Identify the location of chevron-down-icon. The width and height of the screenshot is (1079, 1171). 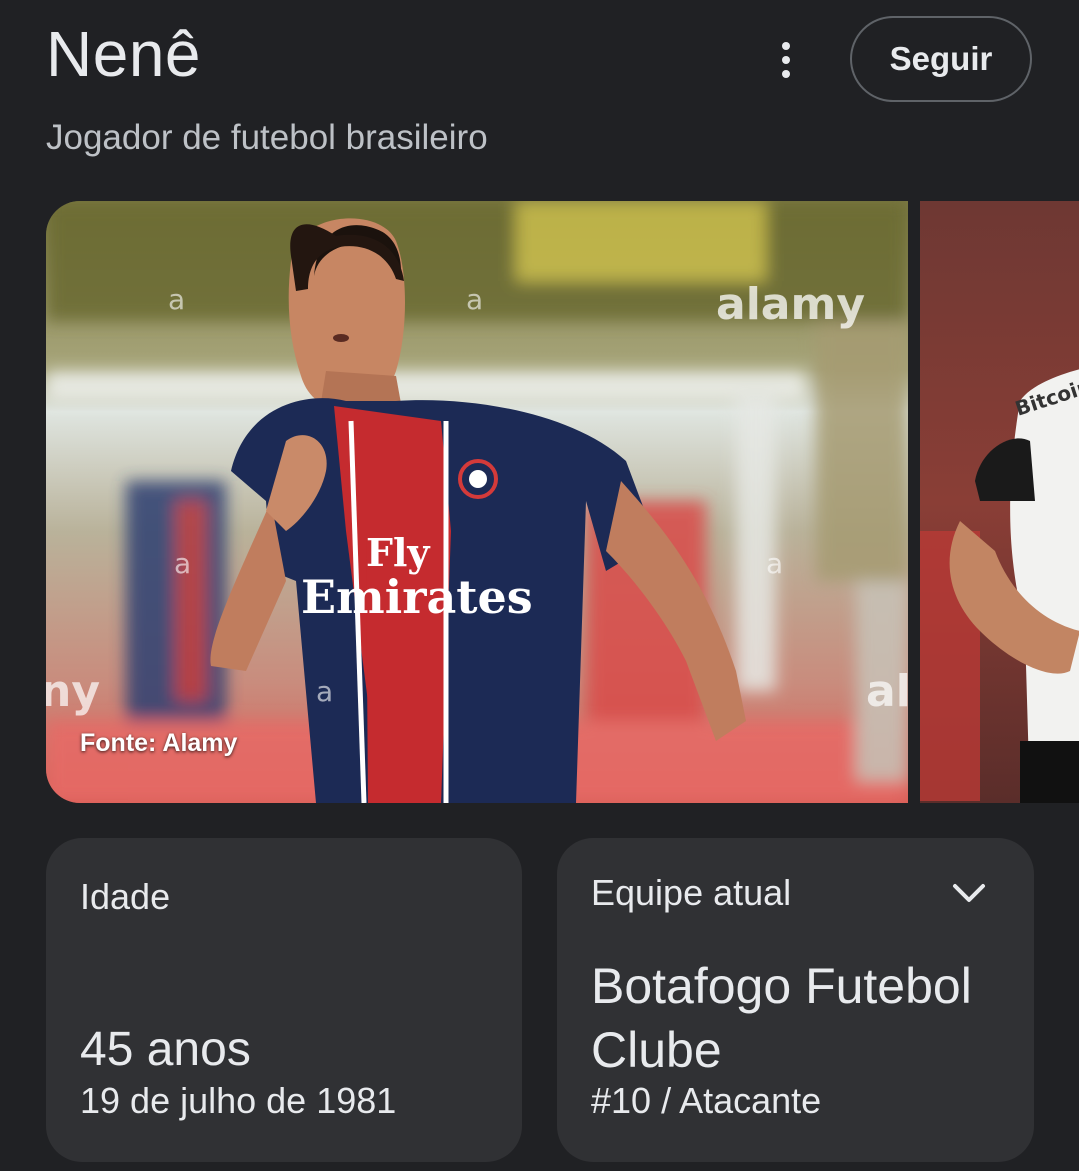
(969, 894).